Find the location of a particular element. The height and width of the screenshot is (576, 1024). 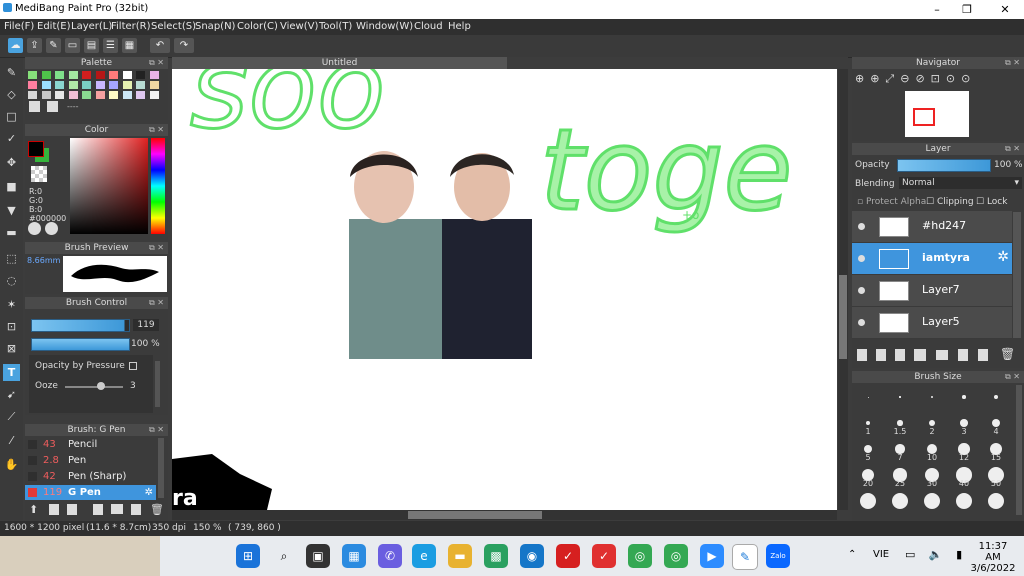

zoom-icon: ▶ is located at coordinates (712, 556).